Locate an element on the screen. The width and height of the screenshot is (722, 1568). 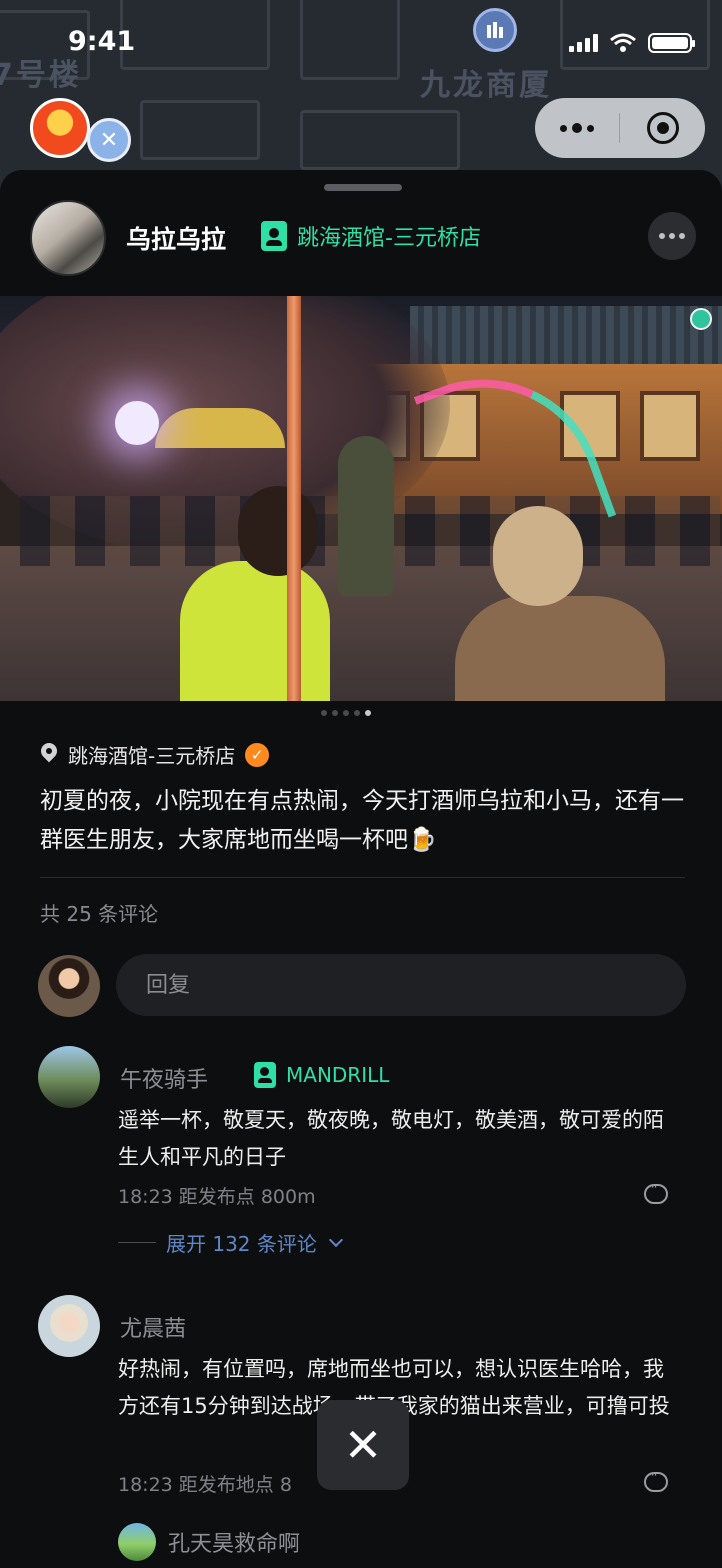
drag-handle is located at coordinates (363, 187).